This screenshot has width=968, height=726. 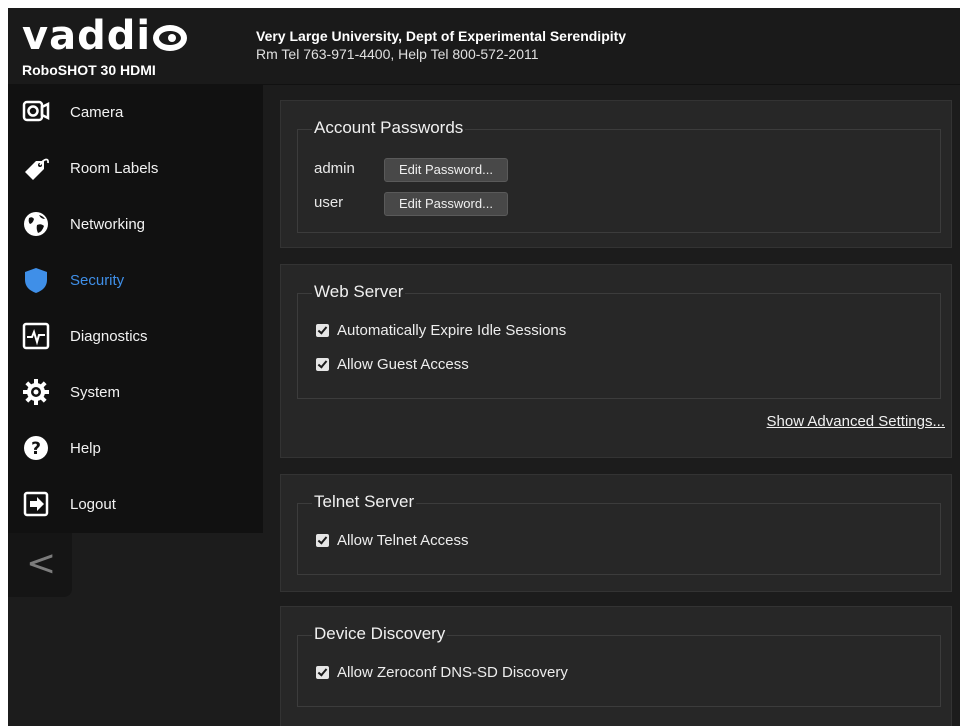 I want to click on brand: vaddi RoboSHOT 30 HDMI, so click(x=132, y=47).